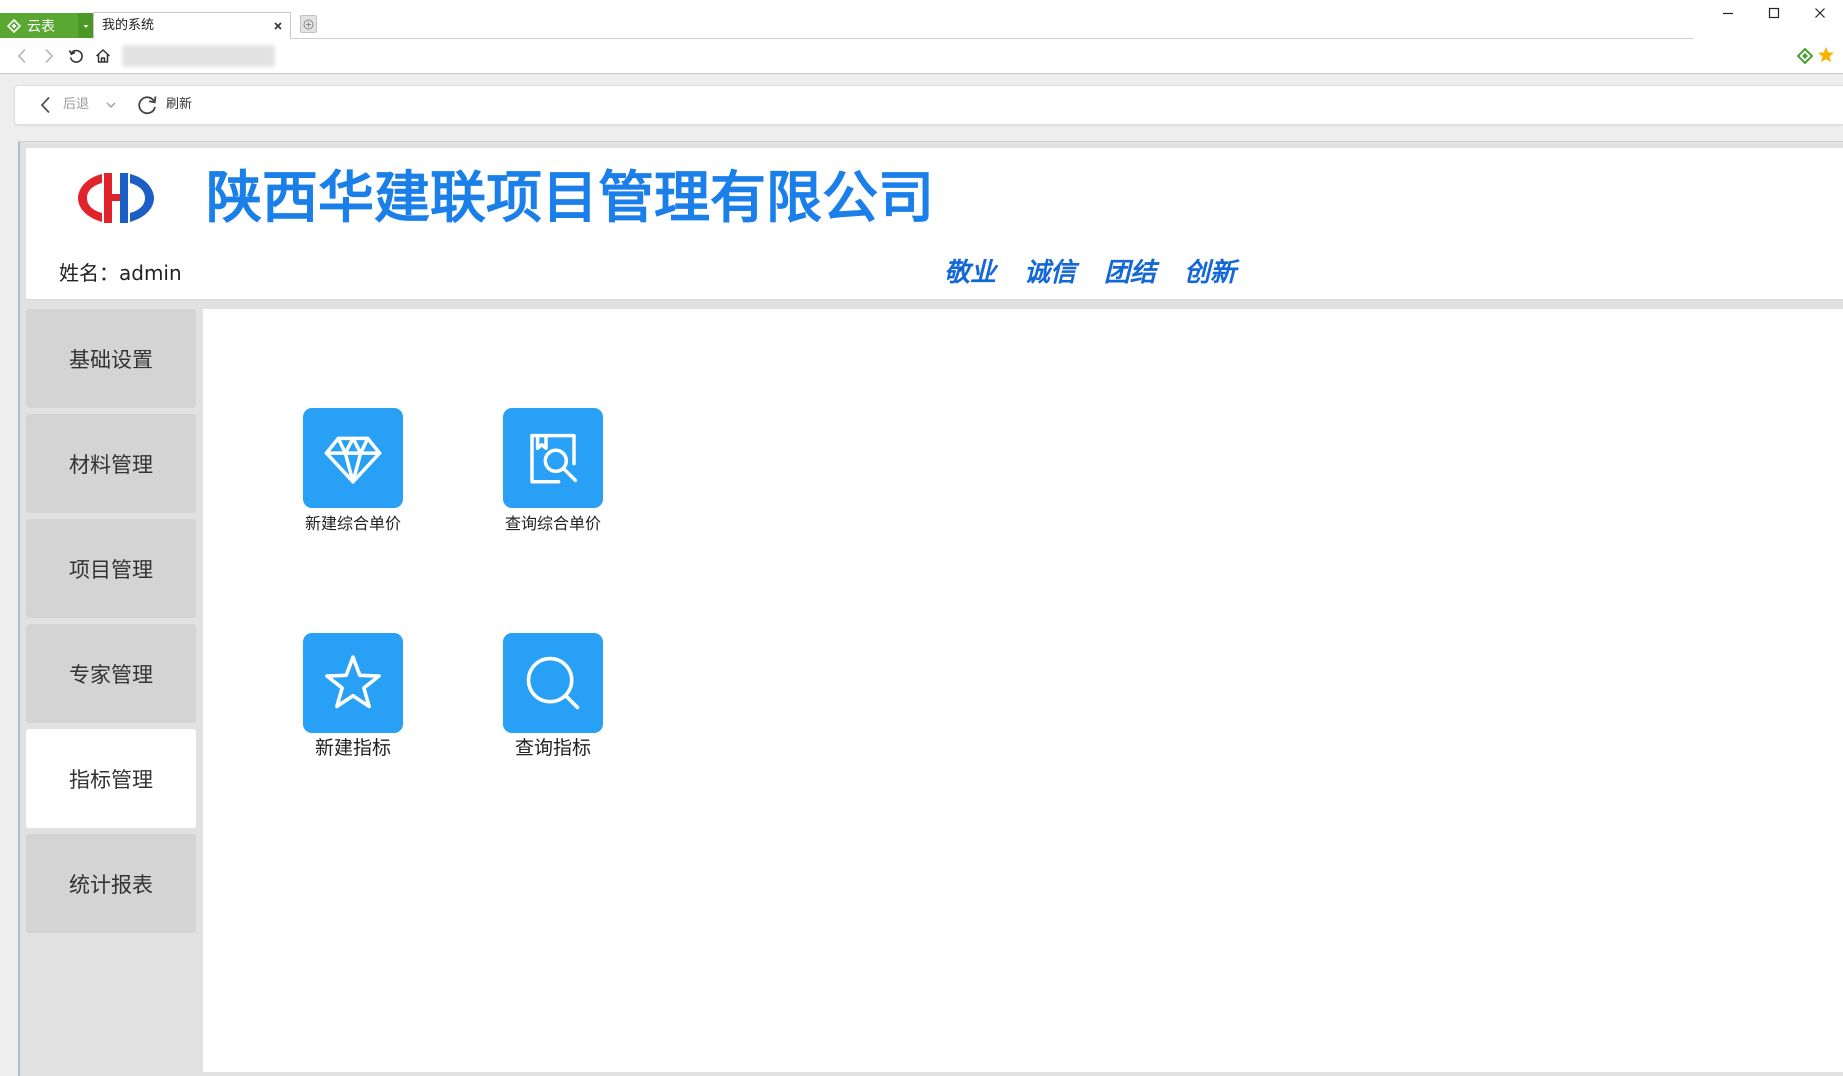 The width and height of the screenshot is (1843, 1076). I want to click on sidebar-item-label: 统计报表, so click(111, 884).